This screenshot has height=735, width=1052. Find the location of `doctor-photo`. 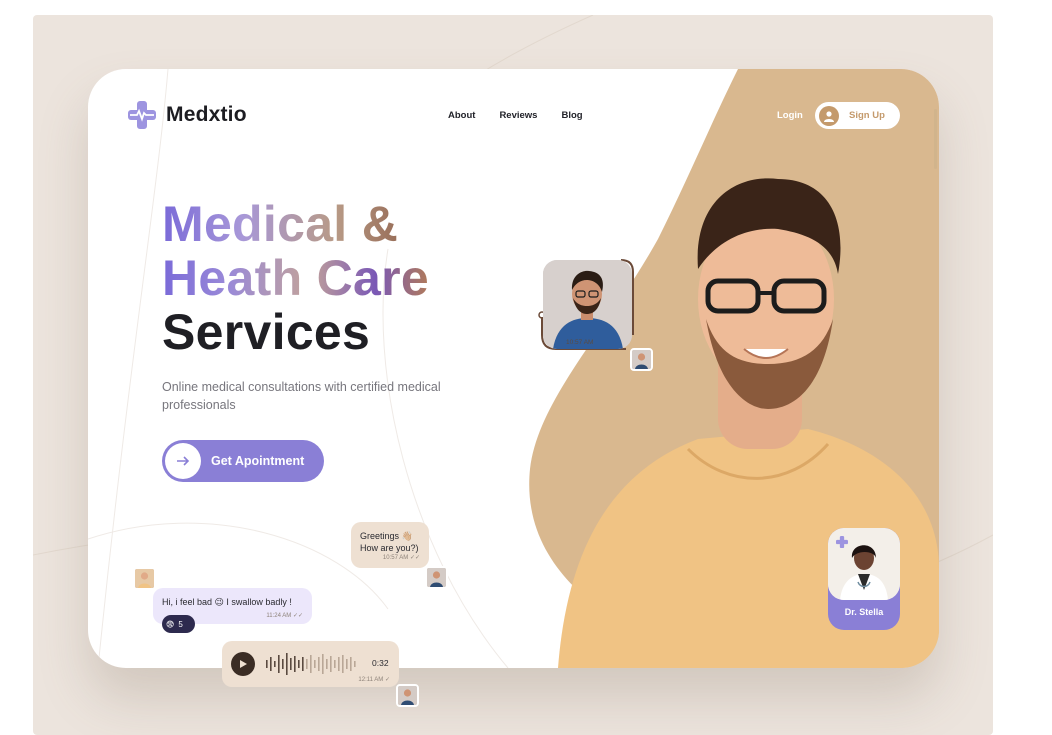

doctor-photo is located at coordinates (587, 304).